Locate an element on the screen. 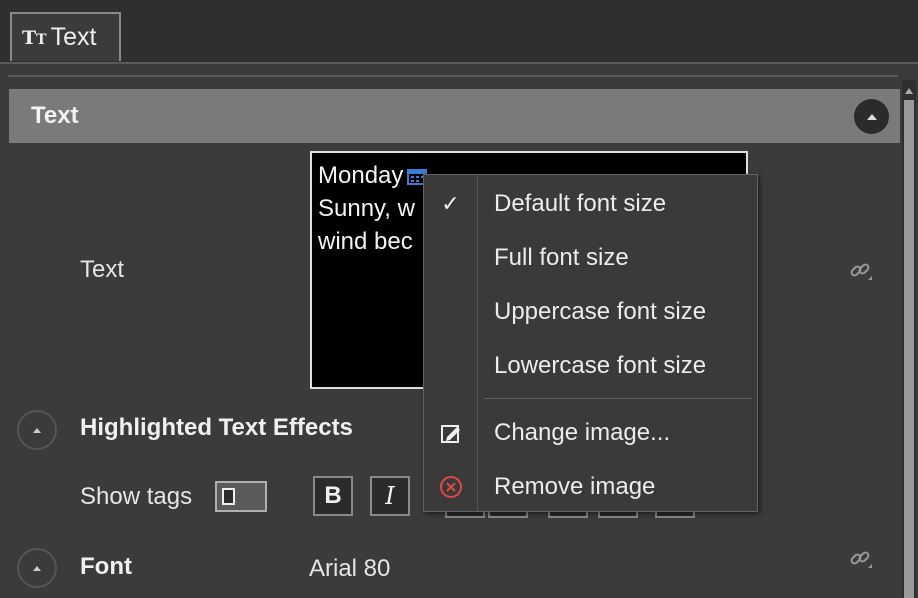  menu-item-full-font-size: Full font size is located at coordinates (590, 258).